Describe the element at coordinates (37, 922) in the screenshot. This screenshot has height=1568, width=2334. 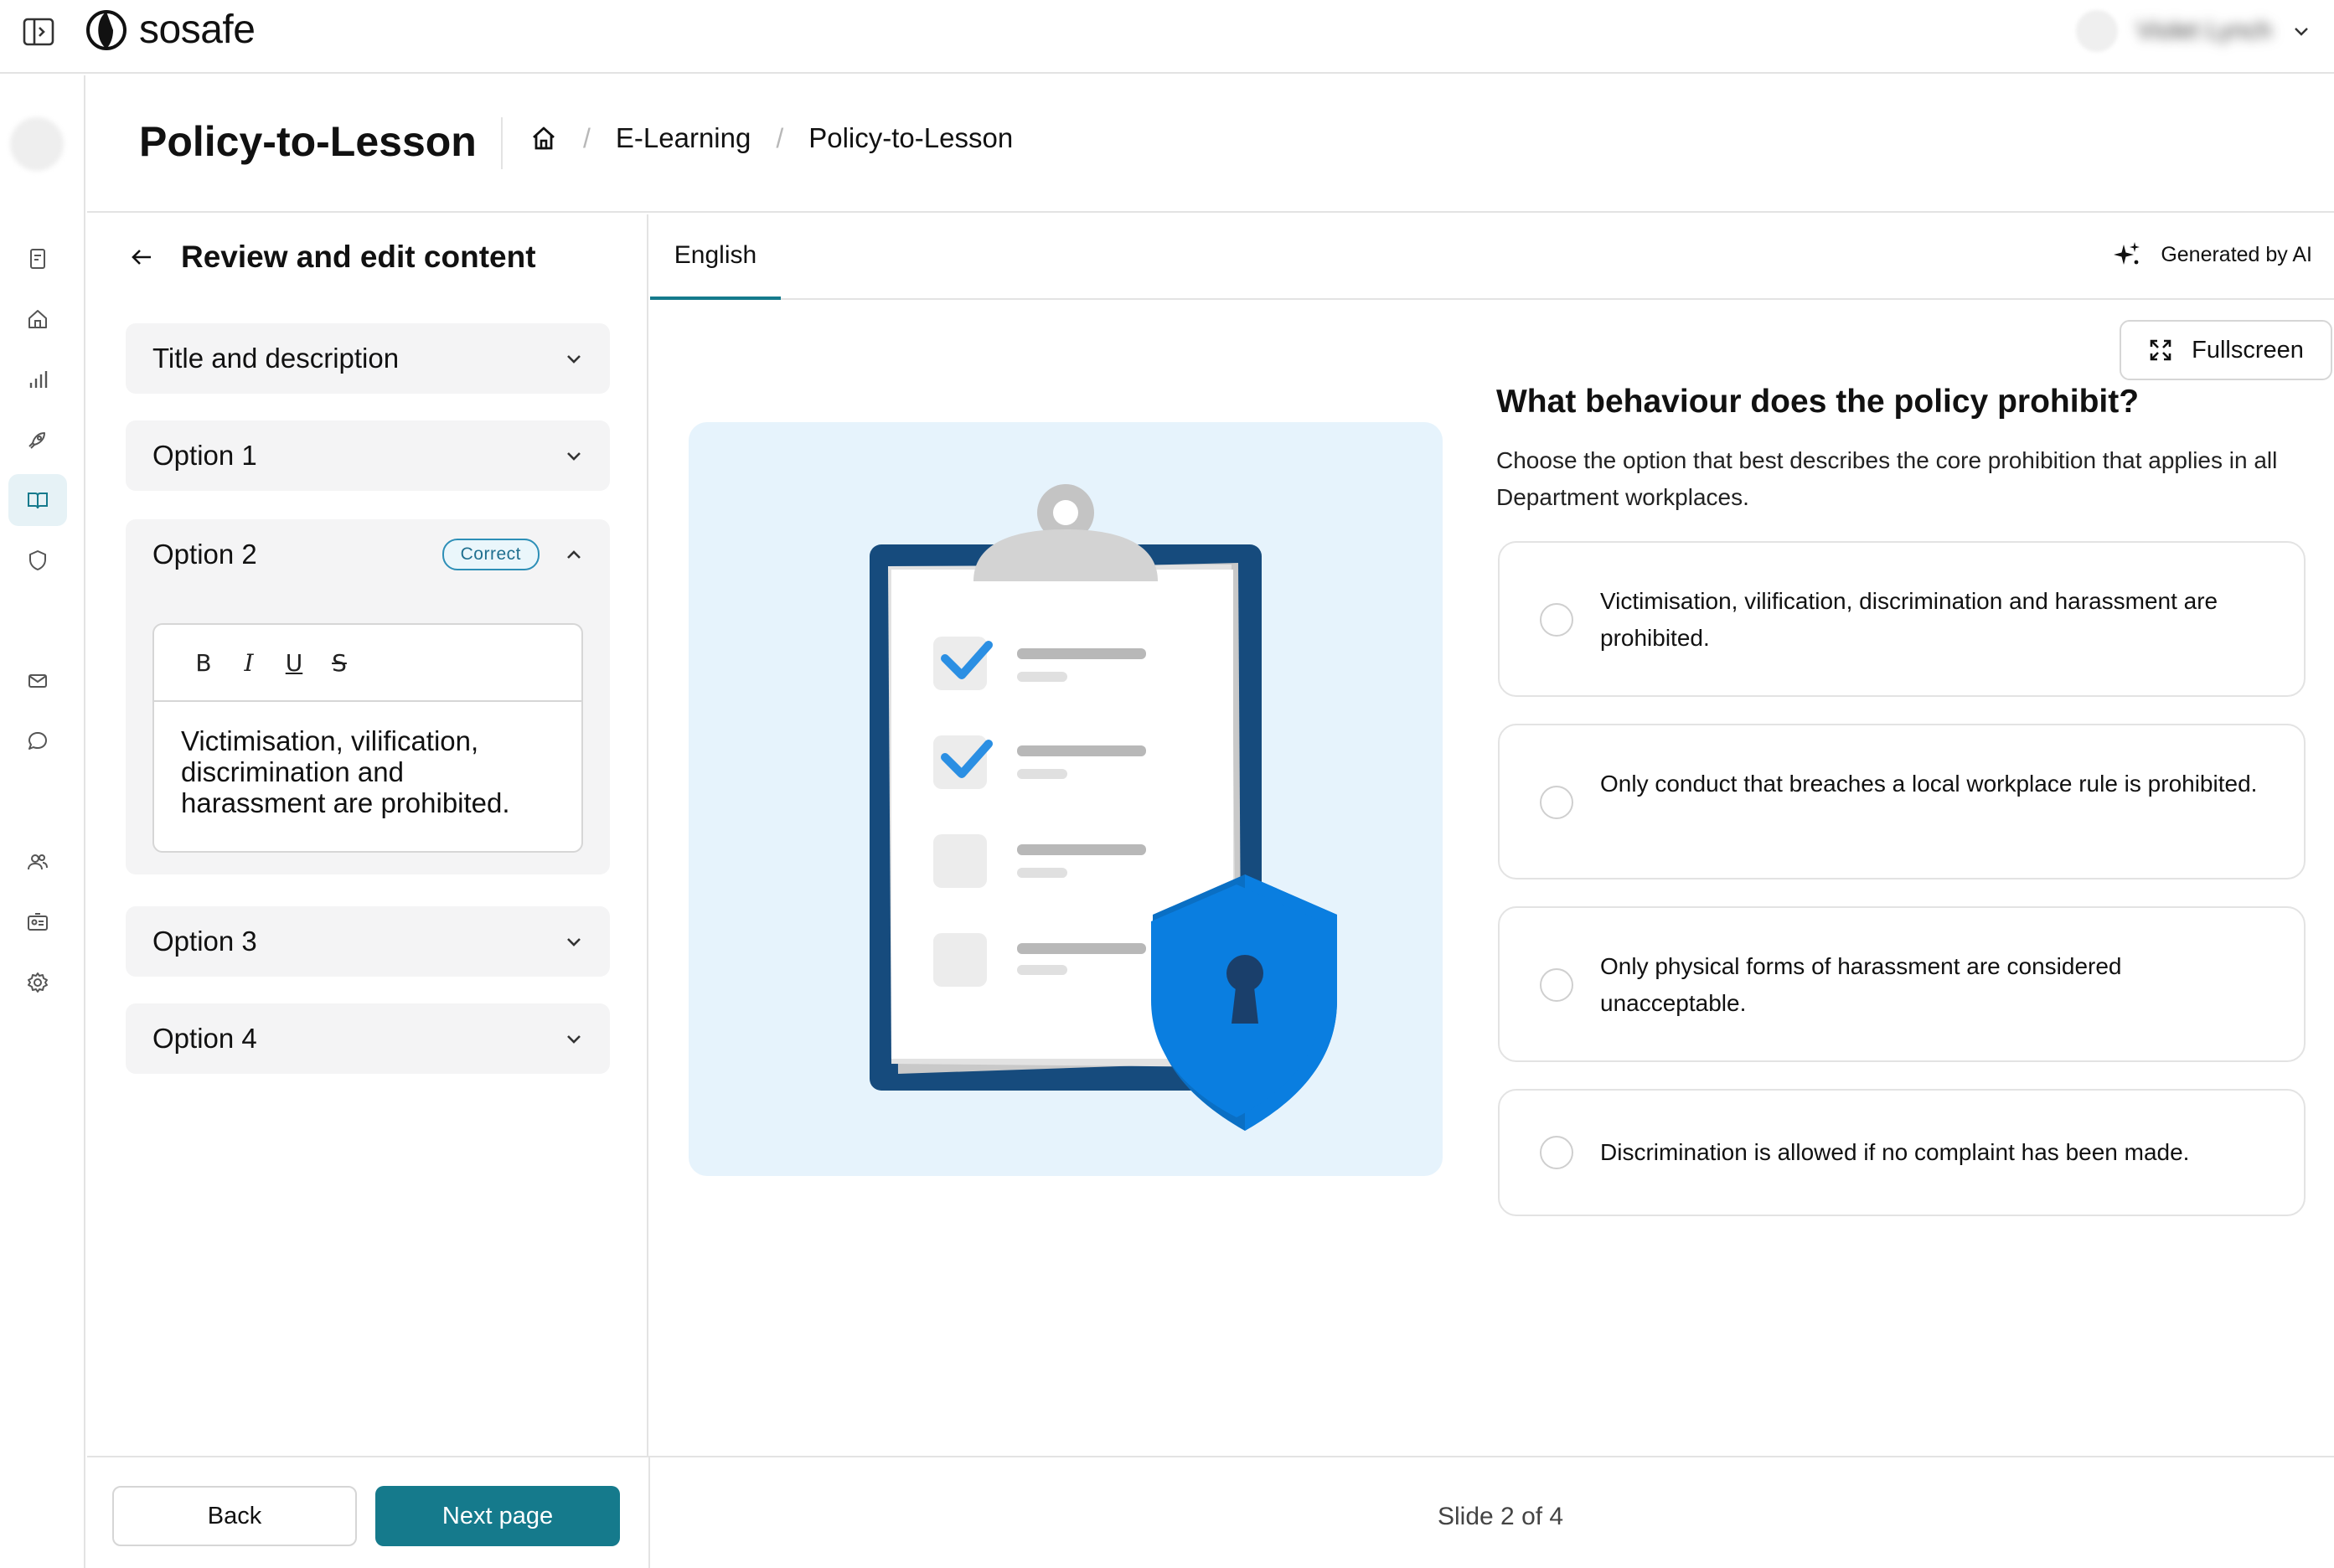
I see `id-card-icon` at that location.